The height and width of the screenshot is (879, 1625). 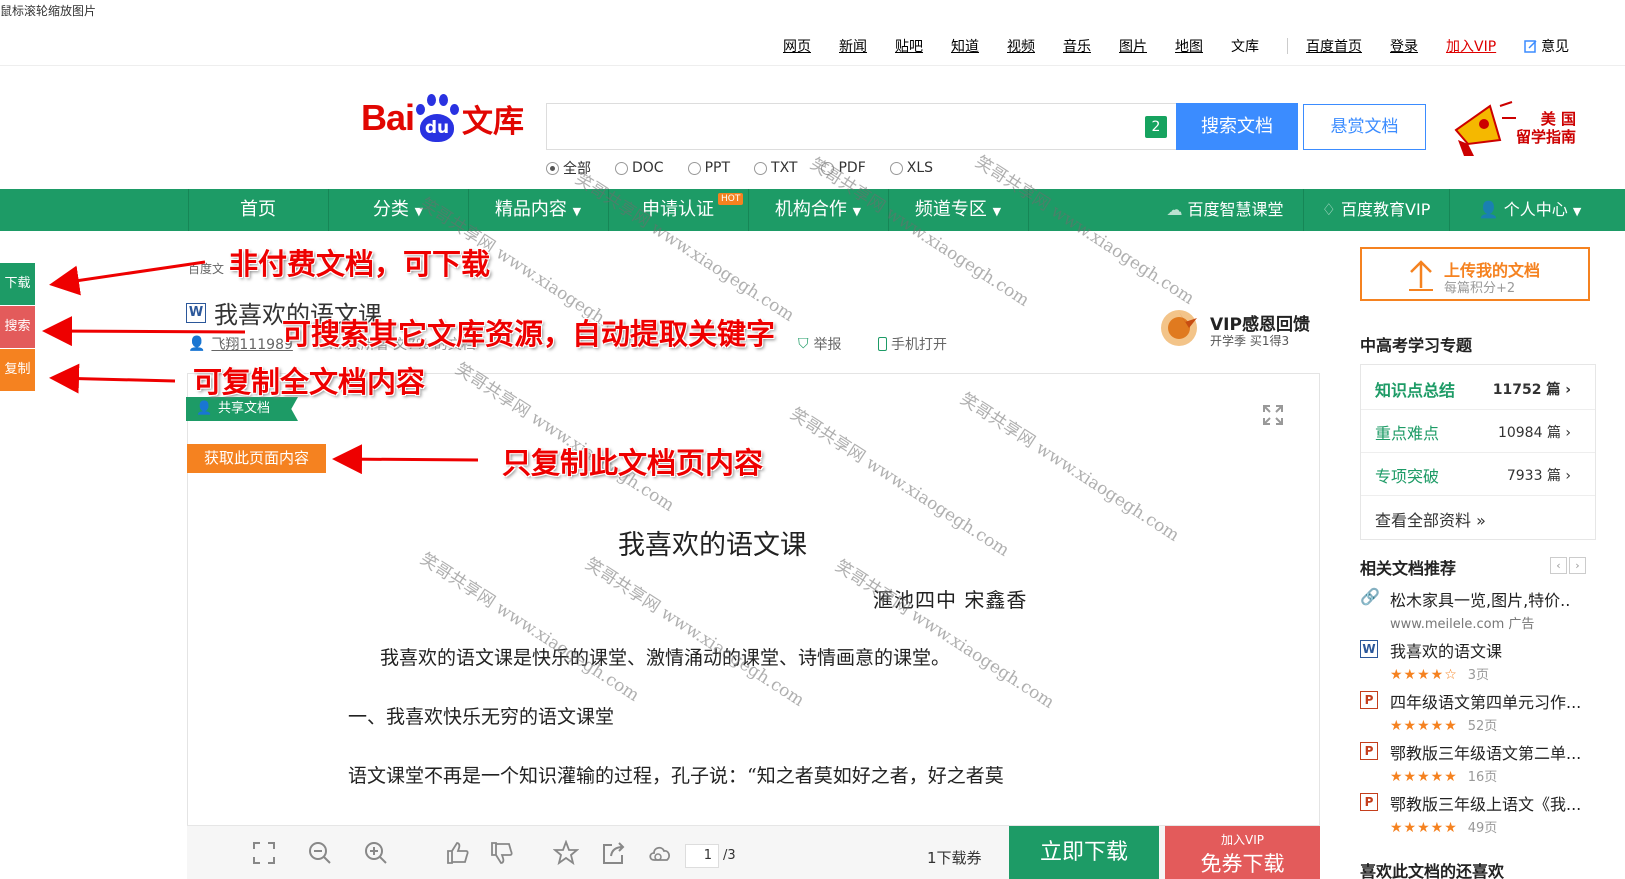 I want to click on annotation-search: 可搜索其它文库资源，自动提取关键字, so click(x=529, y=334).